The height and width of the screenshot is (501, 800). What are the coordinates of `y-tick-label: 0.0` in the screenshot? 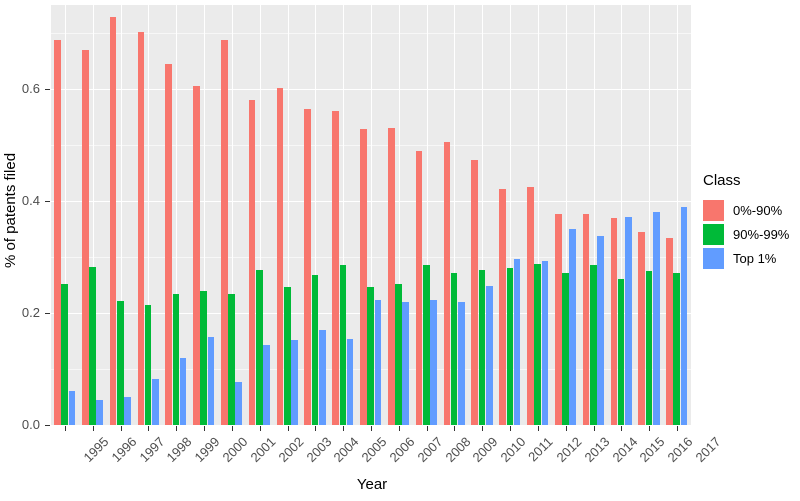 It's located at (30, 424).